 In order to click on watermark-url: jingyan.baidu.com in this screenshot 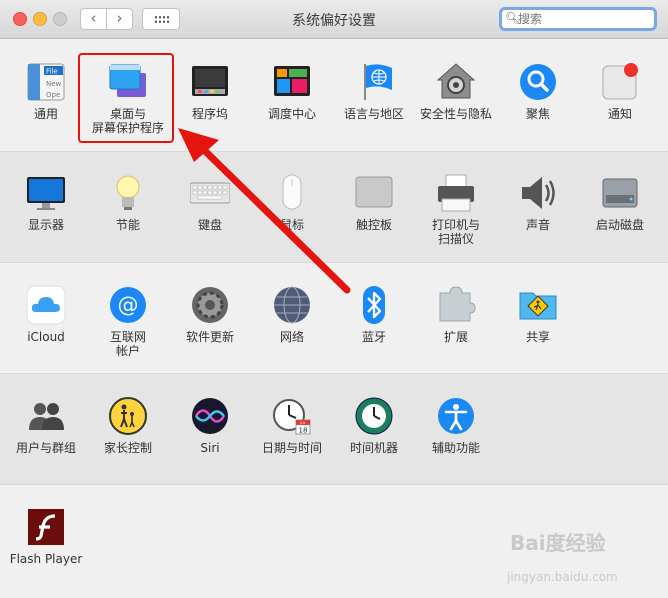, I will do `click(562, 577)`.